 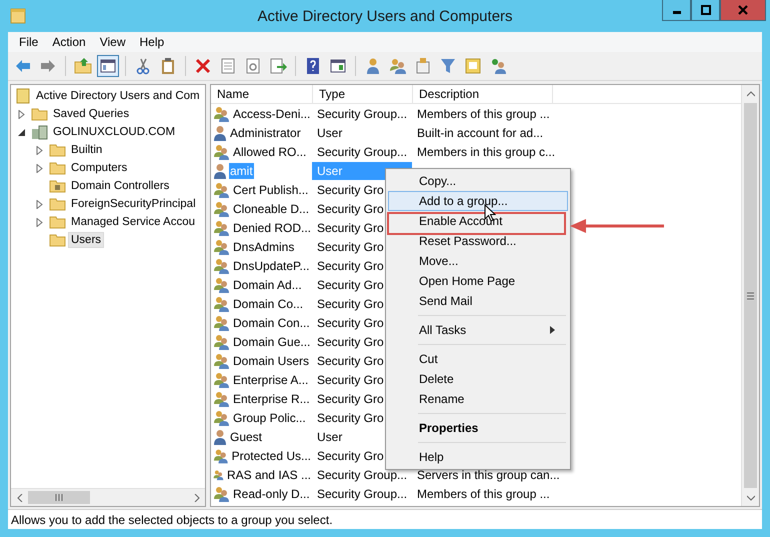 I want to click on close-button, so click(x=743, y=10).